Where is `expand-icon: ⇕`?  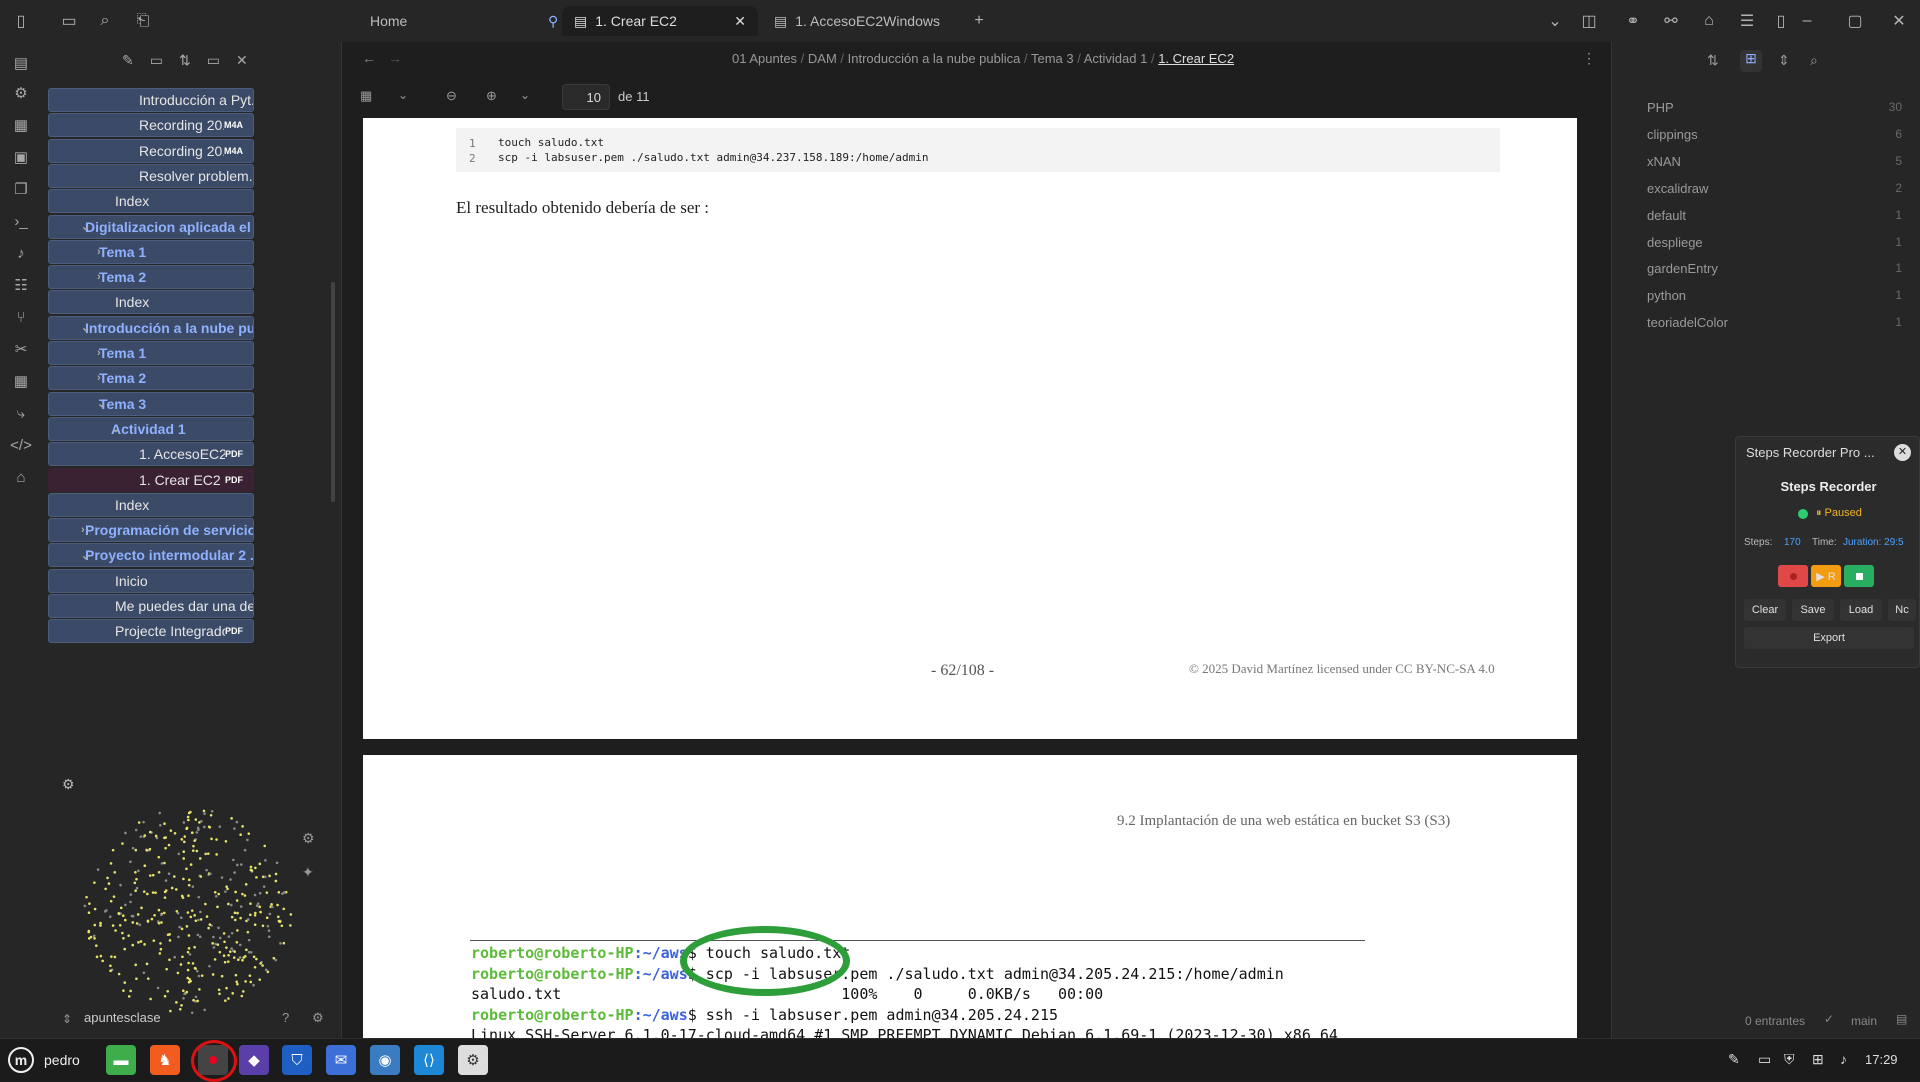
expand-icon: ⇕ is located at coordinates (1784, 60).